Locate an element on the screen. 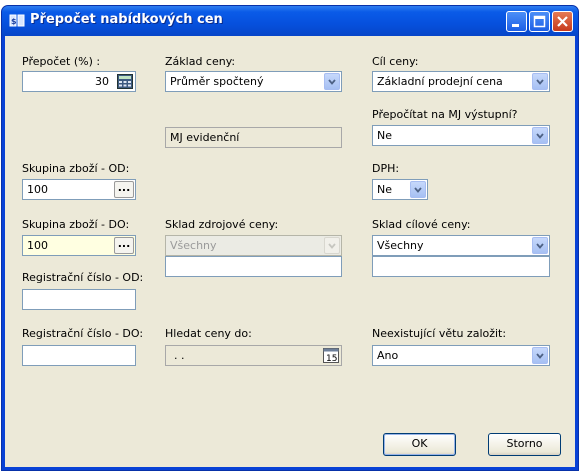 The height and width of the screenshot is (475, 581). base-price-select: Průměr spočtený is located at coordinates (253, 81).